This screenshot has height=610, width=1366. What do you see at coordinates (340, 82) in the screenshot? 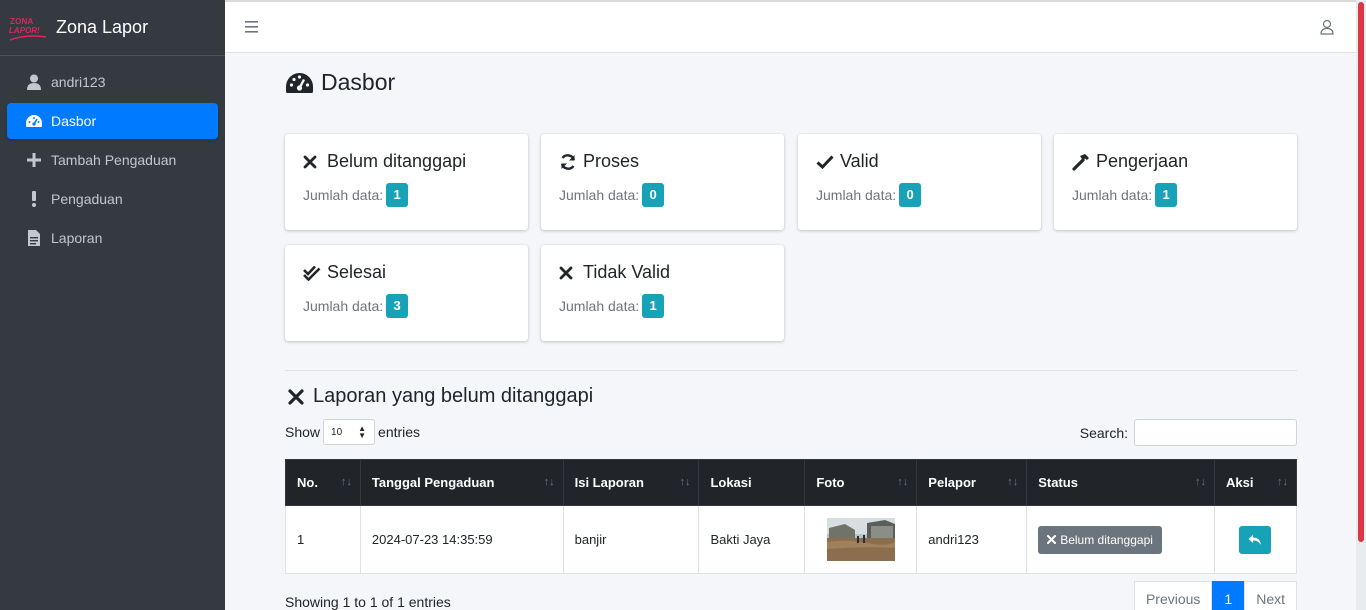
I see `page-title: Dasbor` at bounding box center [340, 82].